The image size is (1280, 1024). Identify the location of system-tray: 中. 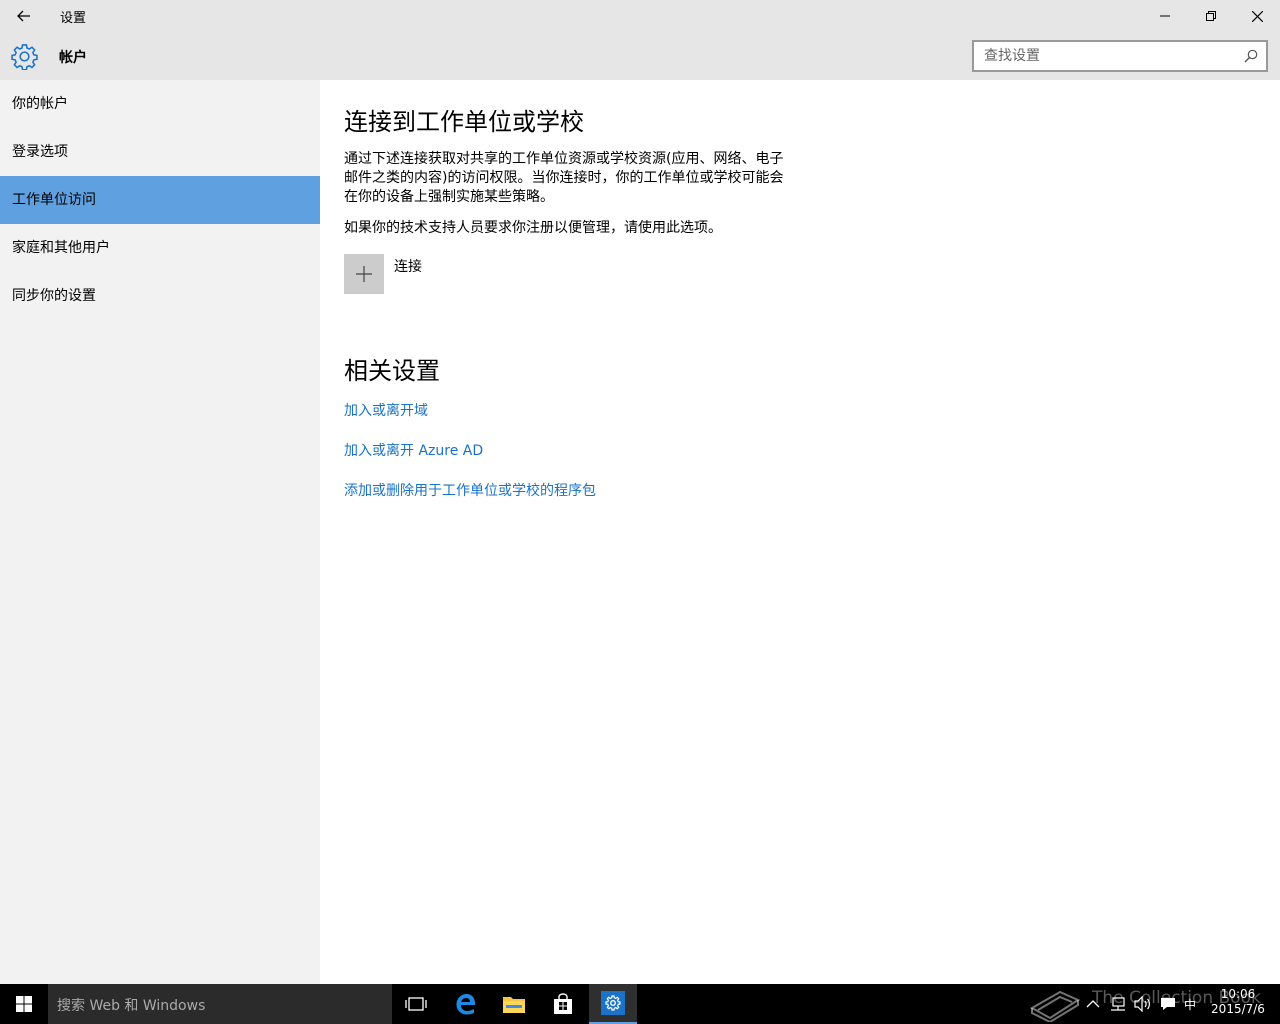
(1141, 1004).